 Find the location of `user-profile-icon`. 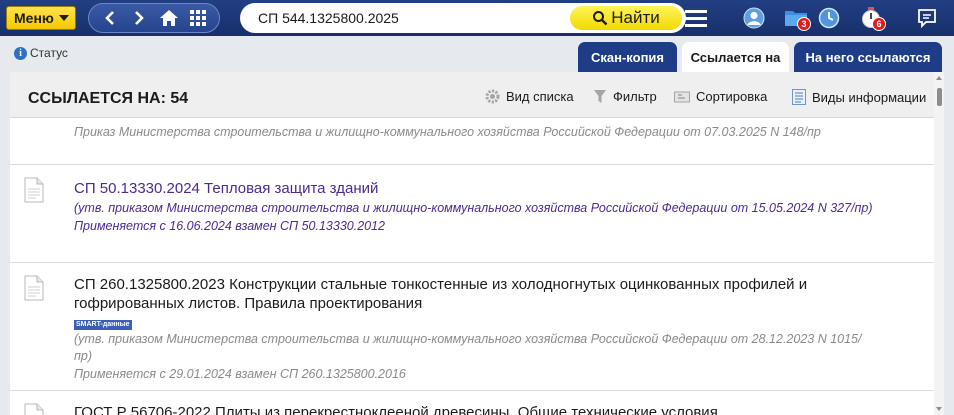

user-profile-icon is located at coordinates (754, 18).